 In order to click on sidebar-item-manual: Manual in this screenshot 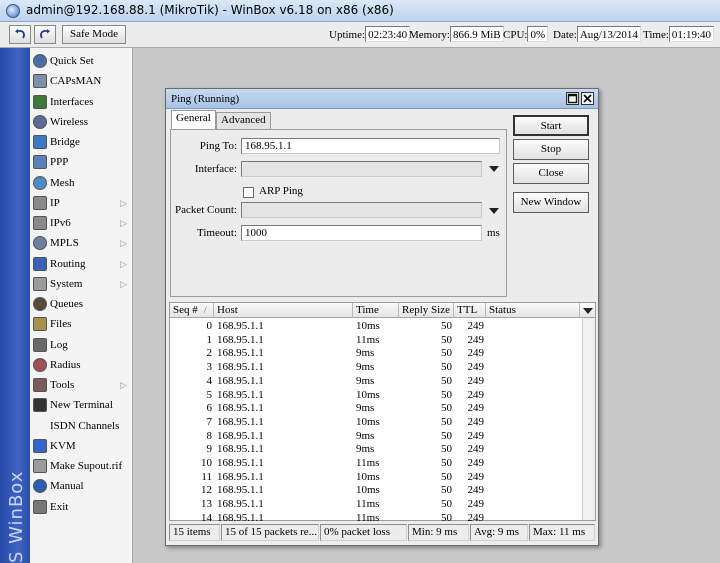, I will do `click(81, 486)`.